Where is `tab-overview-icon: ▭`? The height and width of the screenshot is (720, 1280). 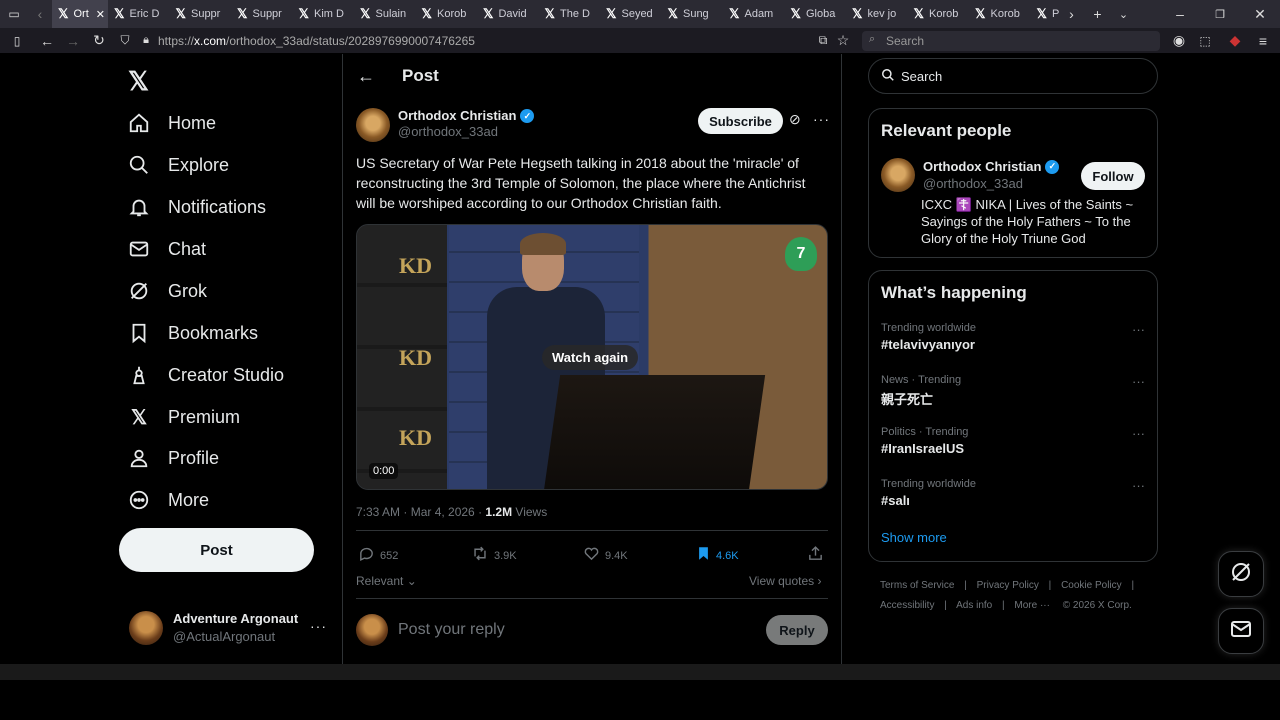
tab-overview-icon: ▭ is located at coordinates (14, 14).